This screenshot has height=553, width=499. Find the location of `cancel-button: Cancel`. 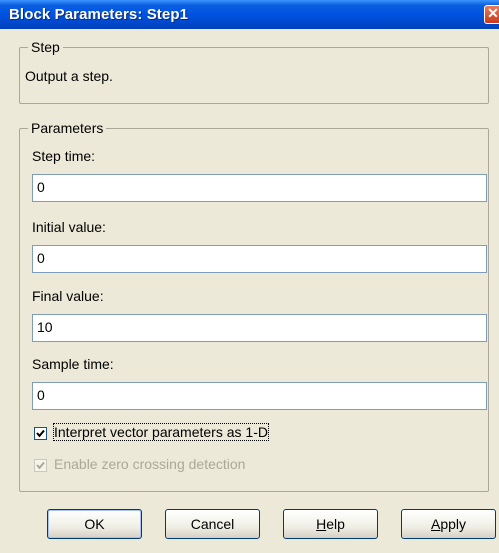

cancel-button: Cancel is located at coordinates (212, 524).